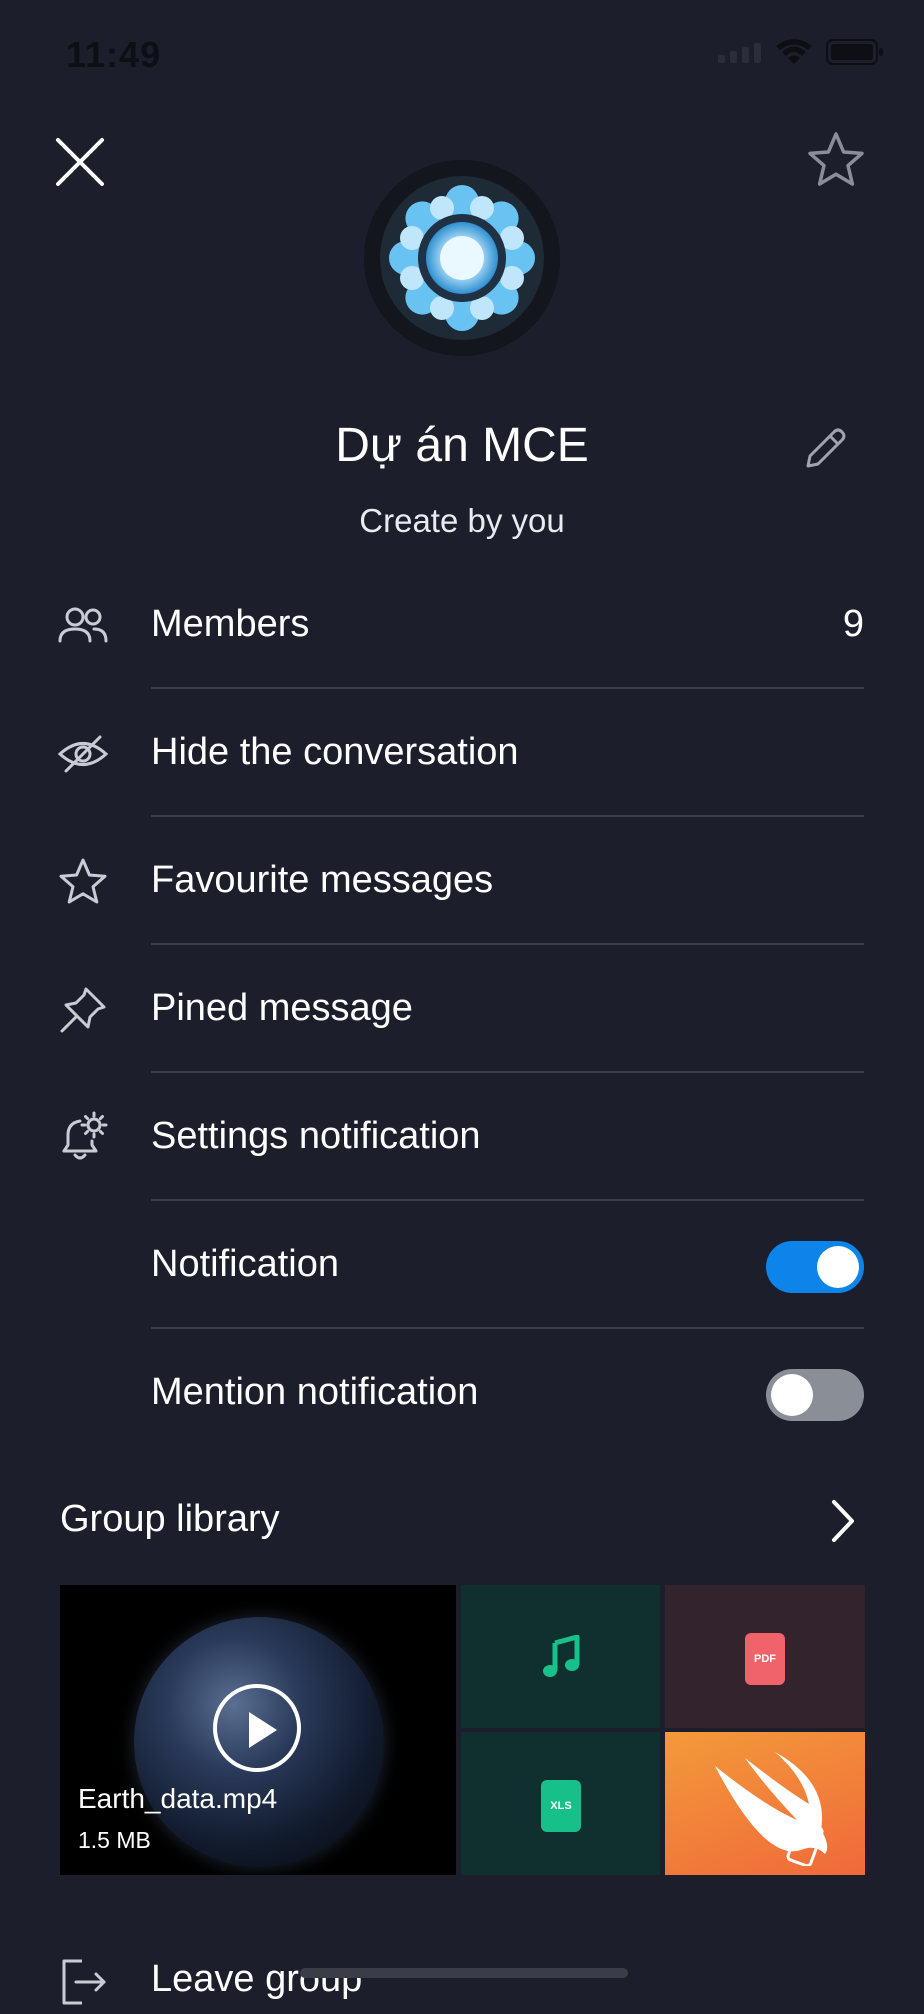  I want to click on video-thumbnail: Earth_data.mp4 1.5 MB, so click(258, 1730).